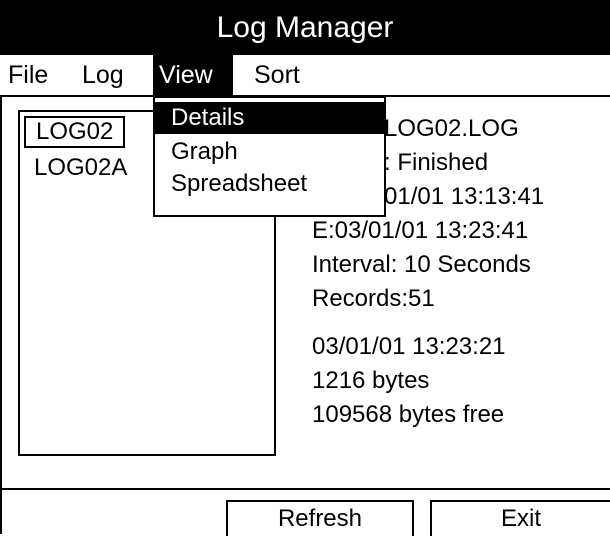 The height and width of the screenshot is (536, 610). I want to click on details-interval: Interval: 10 Seconds, so click(421, 264).